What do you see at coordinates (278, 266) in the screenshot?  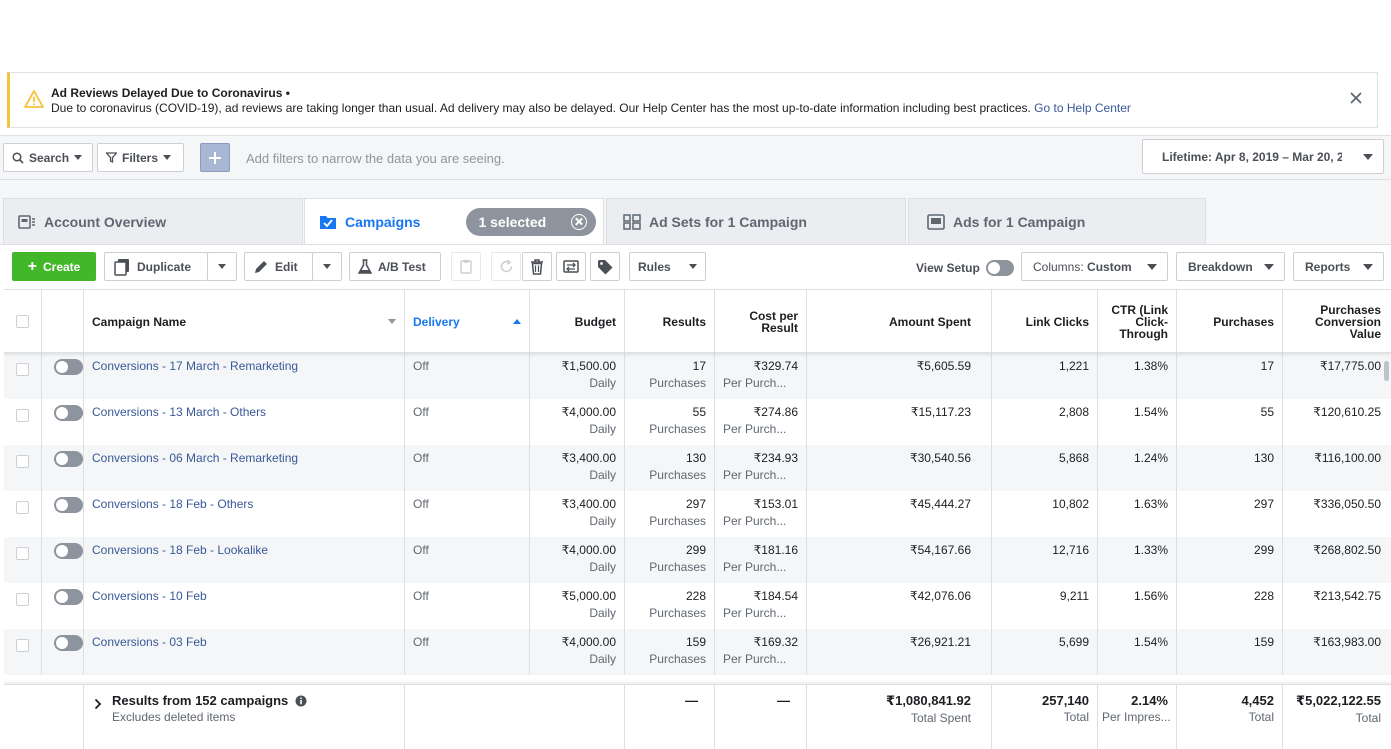 I see `edit-button: Edit` at bounding box center [278, 266].